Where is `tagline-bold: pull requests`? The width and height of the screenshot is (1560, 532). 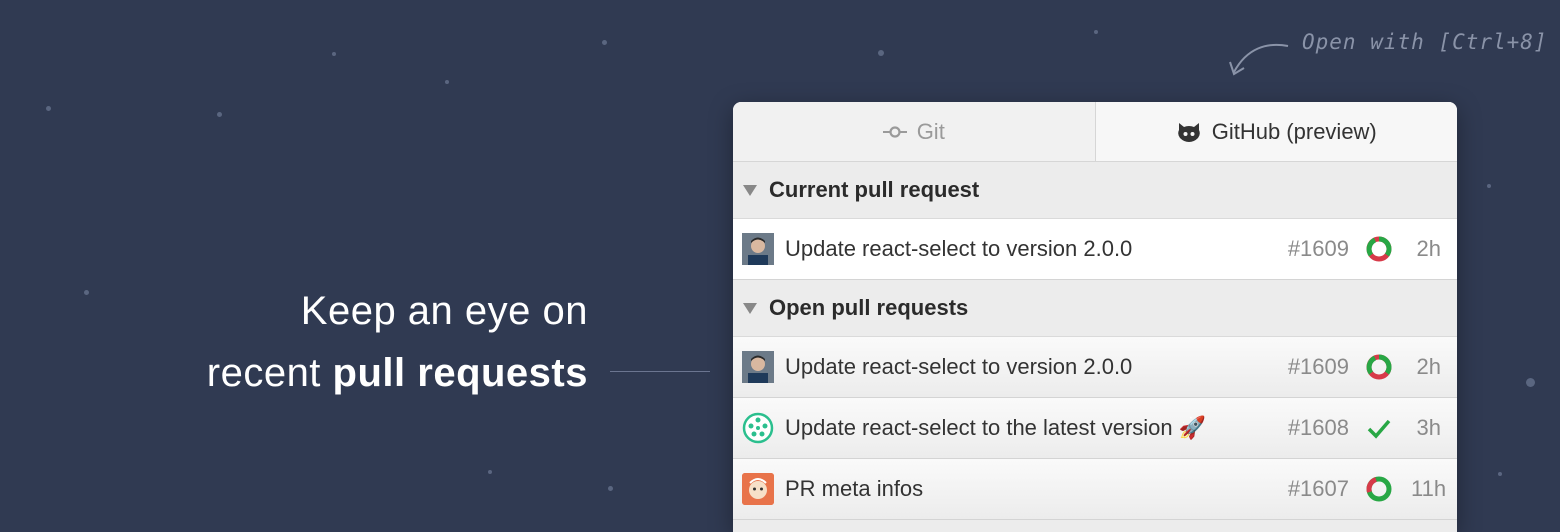 tagline-bold: pull requests is located at coordinates (460, 373).